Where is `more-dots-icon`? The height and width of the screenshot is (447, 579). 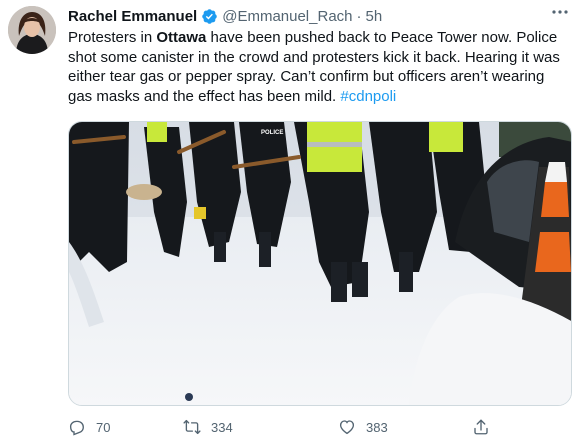
more-dots-icon is located at coordinates (560, 13).